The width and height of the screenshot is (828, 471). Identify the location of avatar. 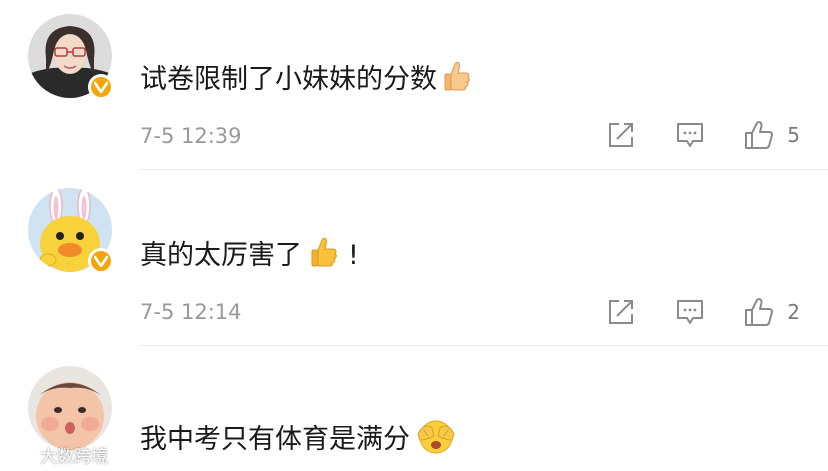
(70, 408).